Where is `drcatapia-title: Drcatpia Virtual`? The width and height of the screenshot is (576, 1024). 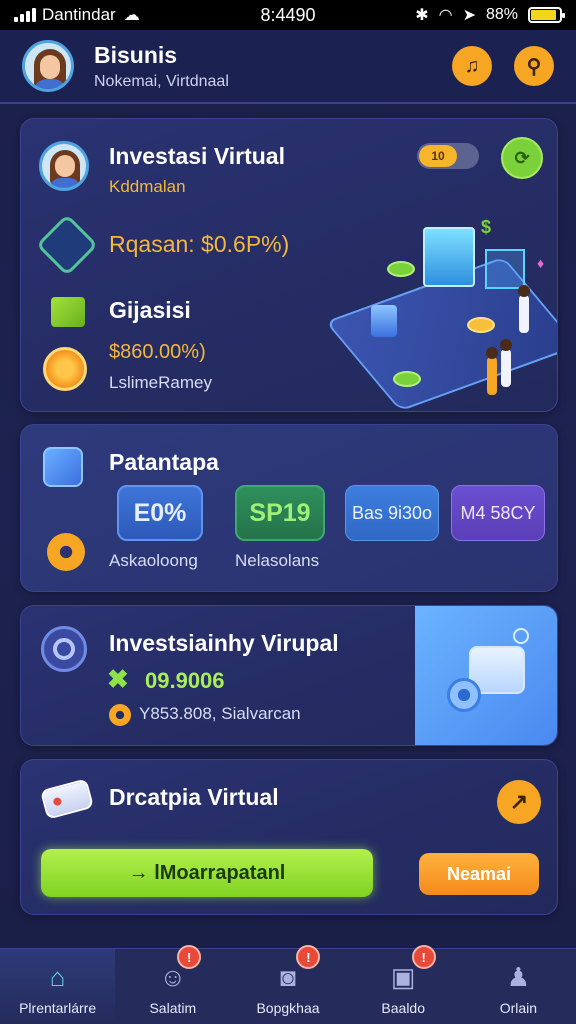
drcatapia-title: Drcatpia Virtual is located at coordinates (194, 797).